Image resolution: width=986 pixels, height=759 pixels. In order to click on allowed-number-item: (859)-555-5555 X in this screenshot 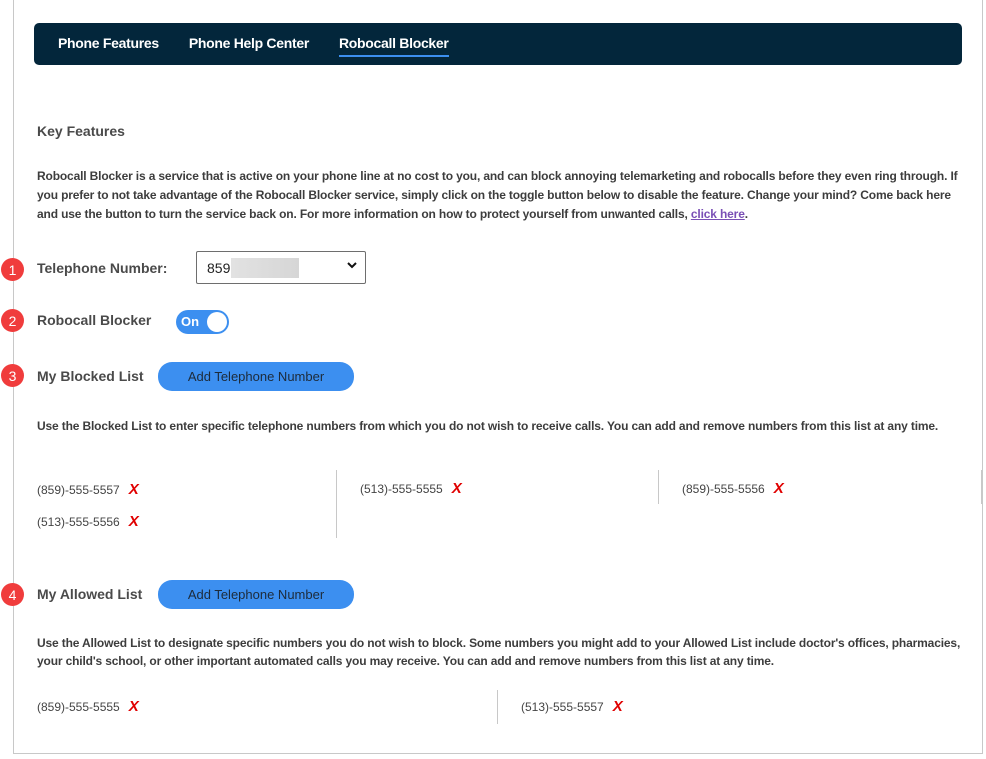, I will do `click(88, 706)`.